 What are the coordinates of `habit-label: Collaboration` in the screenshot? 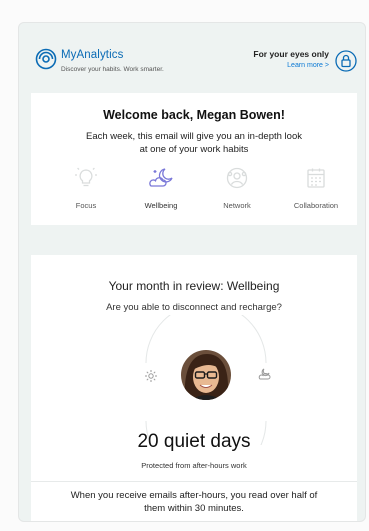 It's located at (316, 205).